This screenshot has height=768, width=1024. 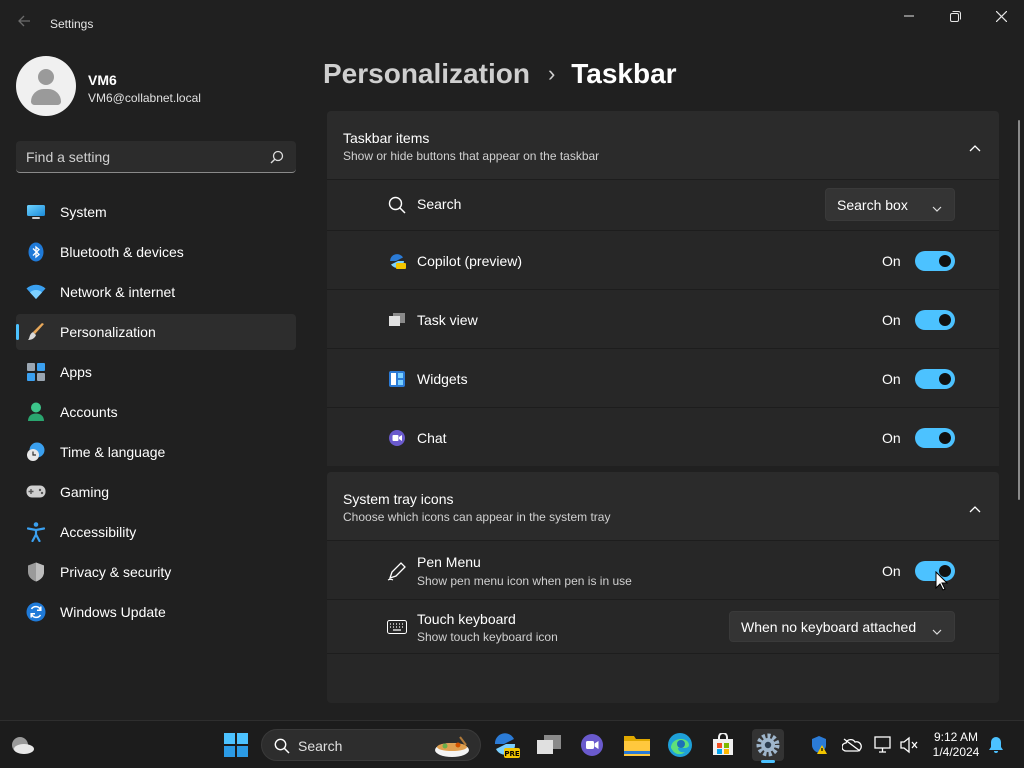 What do you see at coordinates (872, 204) in the screenshot?
I see `dropdown-value: Search box` at bounding box center [872, 204].